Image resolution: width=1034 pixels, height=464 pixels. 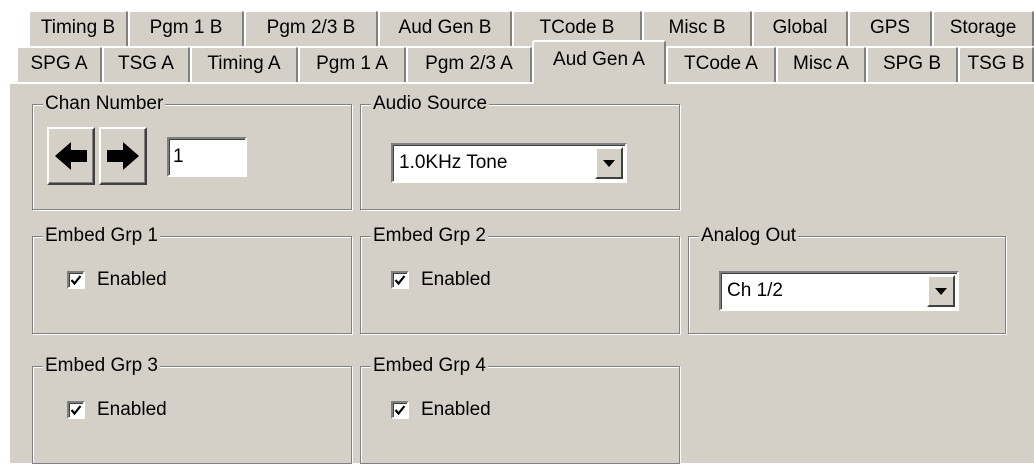 I want to click on tab-timing-a: Timing A, so click(x=244, y=64).